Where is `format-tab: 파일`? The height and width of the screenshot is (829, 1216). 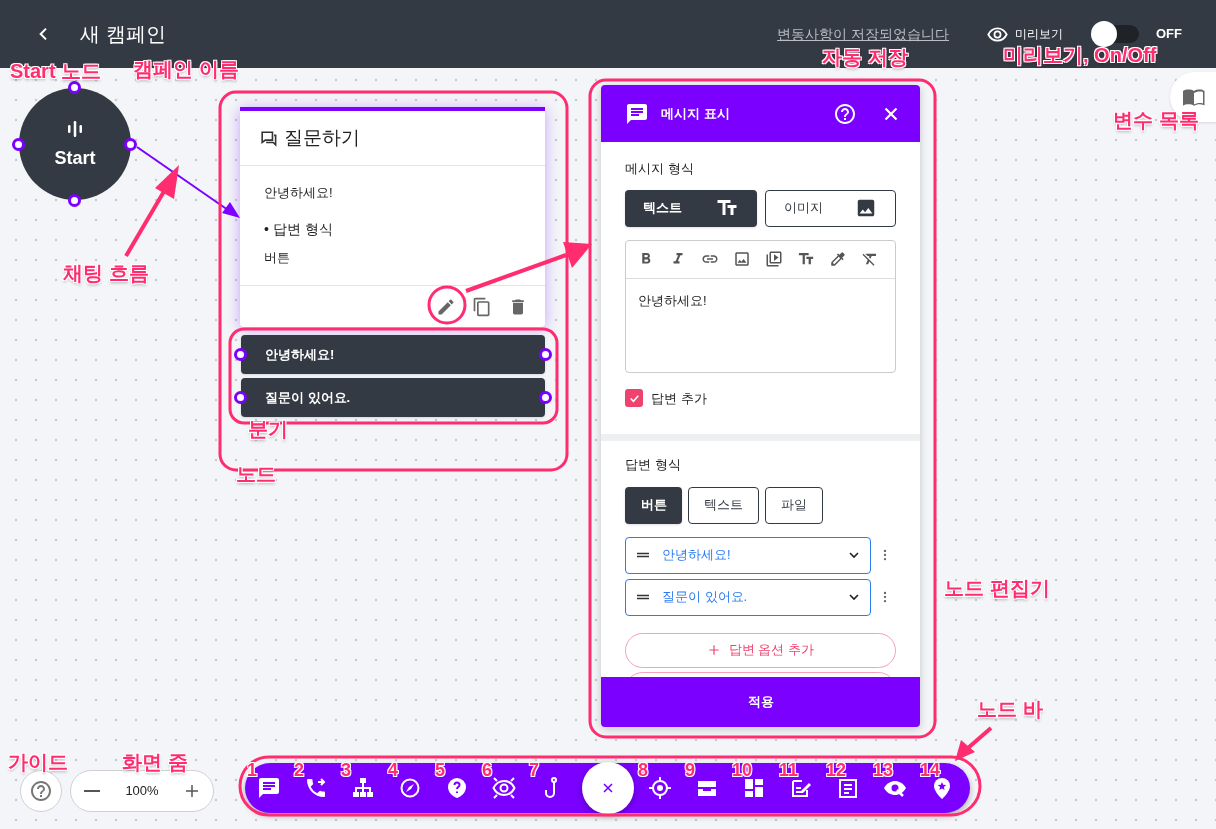 format-tab: 파일 is located at coordinates (794, 505).